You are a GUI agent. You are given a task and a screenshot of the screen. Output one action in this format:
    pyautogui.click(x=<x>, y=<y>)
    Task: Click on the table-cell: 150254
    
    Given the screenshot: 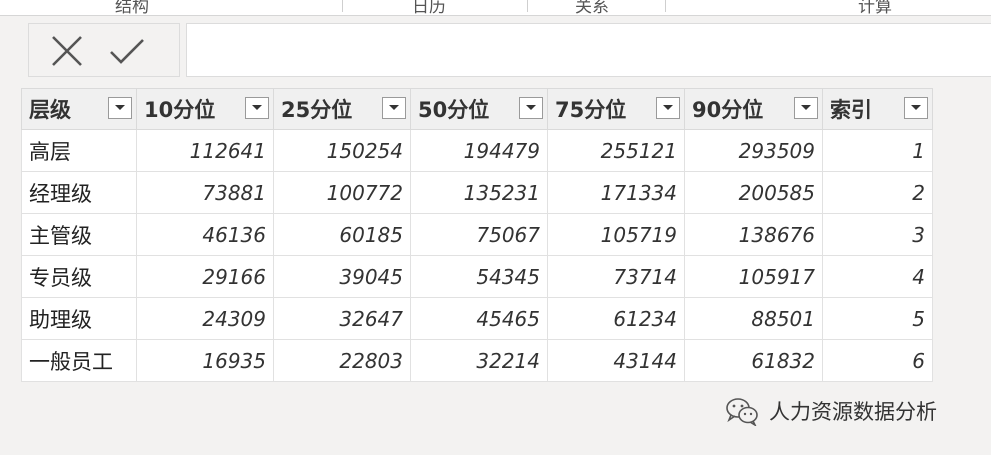 What is the action you would take?
    pyautogui.click(x=342, y=150)
    